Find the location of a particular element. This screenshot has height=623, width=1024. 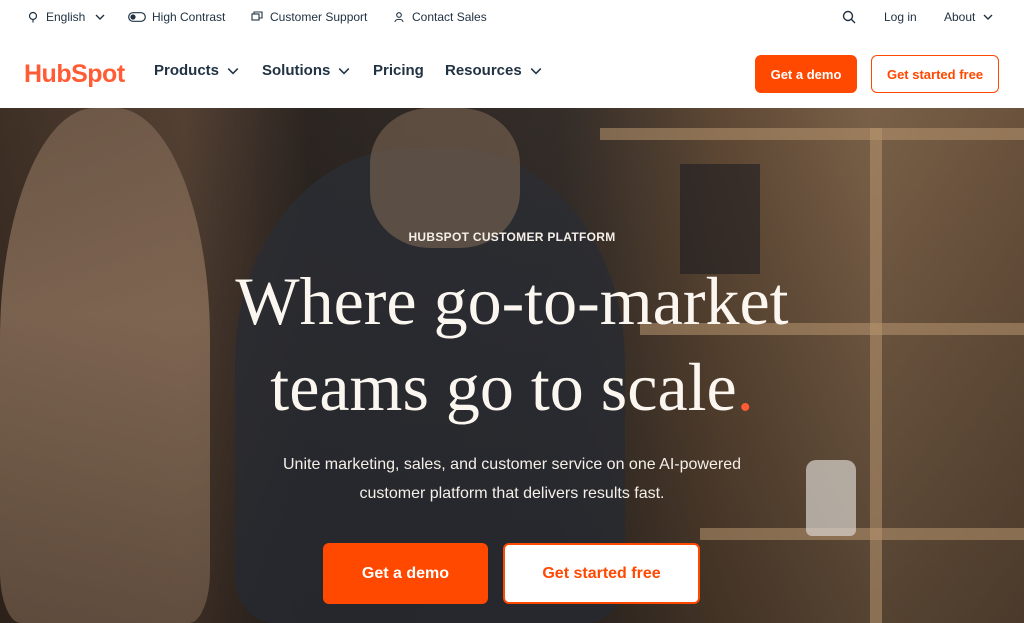

nav-item-resources: Resources is located at coordinates (493, 70).